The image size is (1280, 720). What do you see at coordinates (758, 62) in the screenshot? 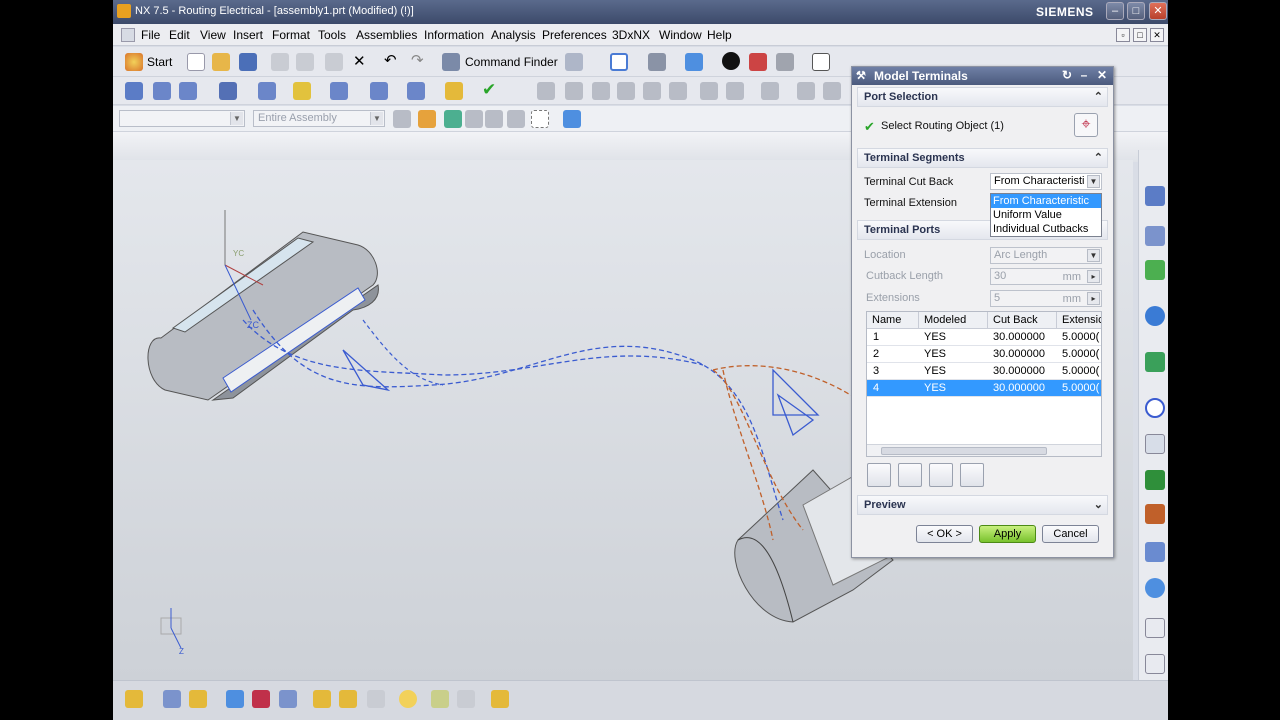
I see `section-view-icon` at bounding box center [758, 62].